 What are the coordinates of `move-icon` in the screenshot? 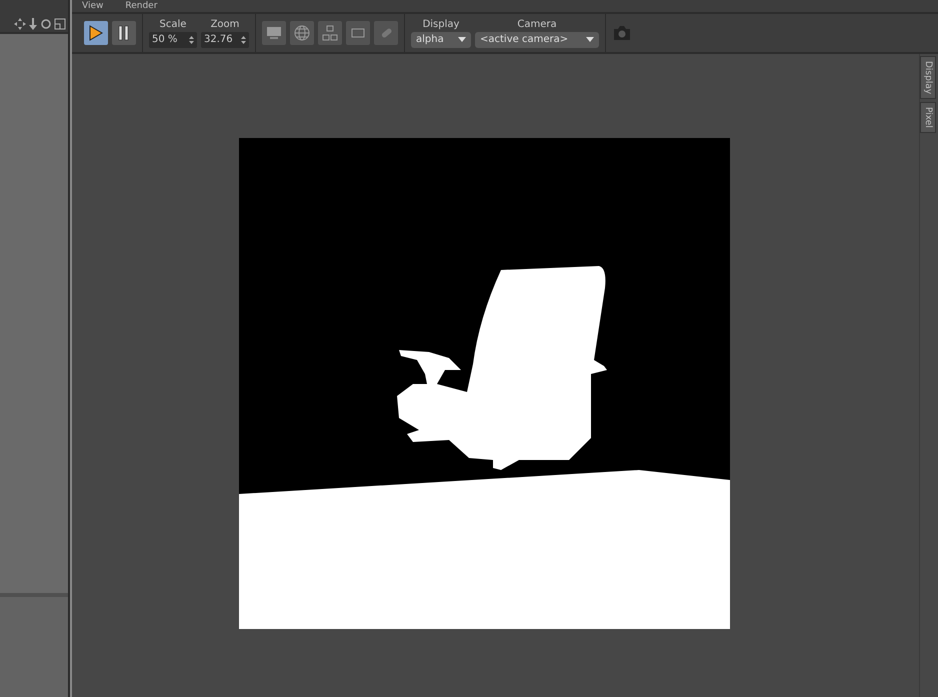 It's located at (20, 24).